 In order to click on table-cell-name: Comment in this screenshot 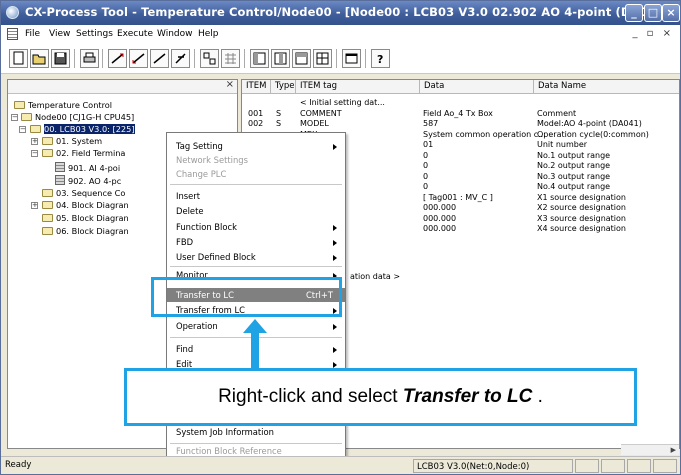, I will do `click(556, 114)`.